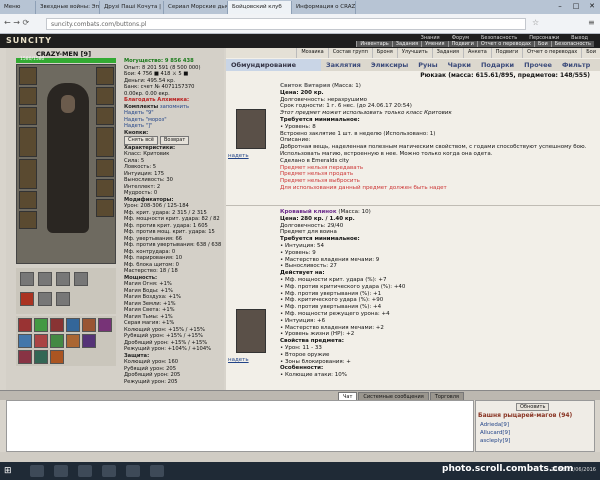 The height and width of the screenshot is (480, 600). Describe the element at coordinates (305, 354) in the screenshot. I see `item-prop-row: • Второе оружие` at that location.